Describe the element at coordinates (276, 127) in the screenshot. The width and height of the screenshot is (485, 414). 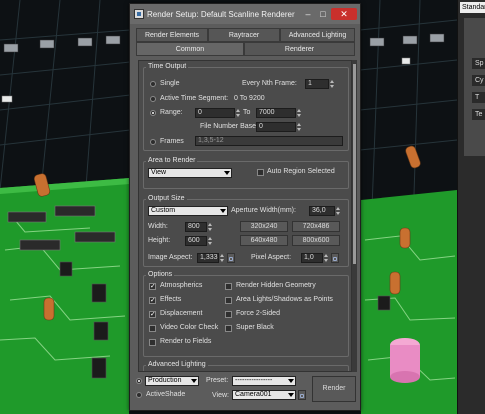
I see `file-number-base-field: 0` at that location.